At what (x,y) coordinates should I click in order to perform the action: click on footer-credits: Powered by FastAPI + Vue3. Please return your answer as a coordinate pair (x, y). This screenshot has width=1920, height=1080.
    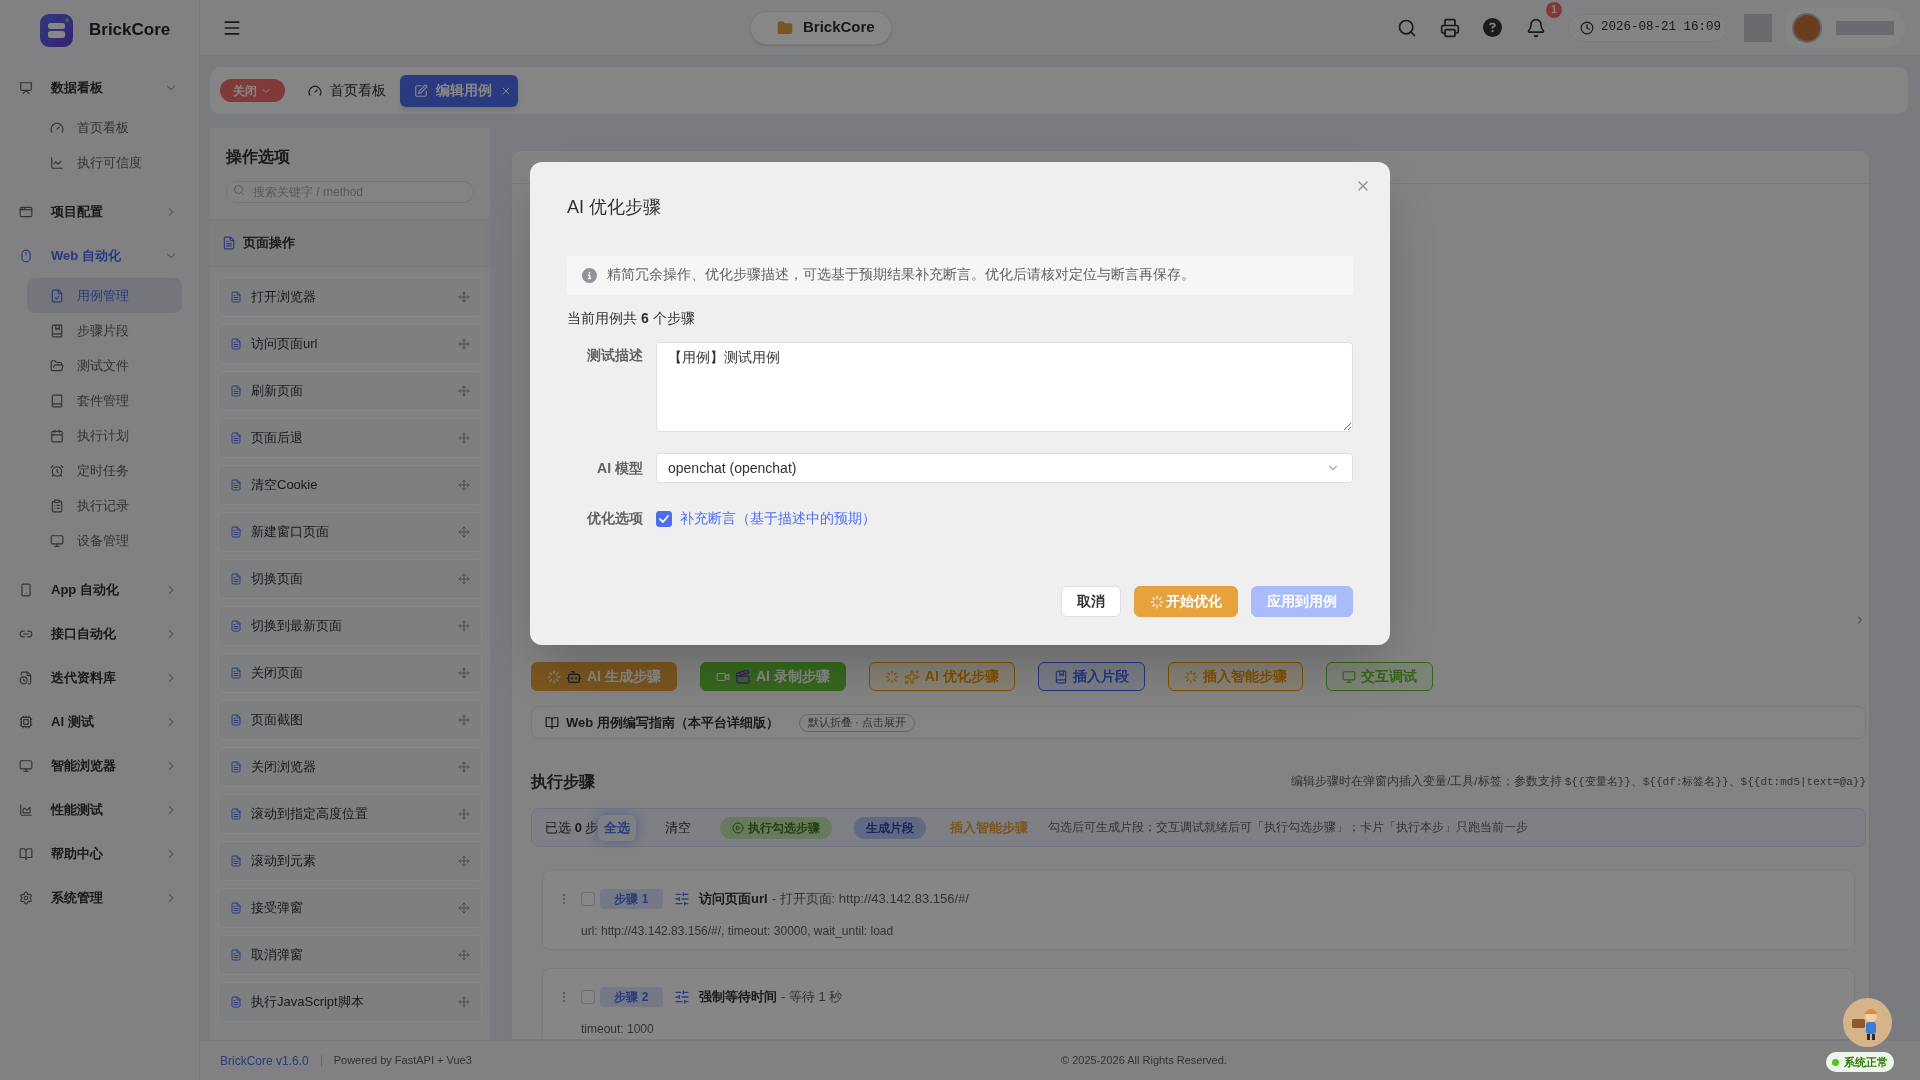
    Looking at the image, I should click on (402, 1061).